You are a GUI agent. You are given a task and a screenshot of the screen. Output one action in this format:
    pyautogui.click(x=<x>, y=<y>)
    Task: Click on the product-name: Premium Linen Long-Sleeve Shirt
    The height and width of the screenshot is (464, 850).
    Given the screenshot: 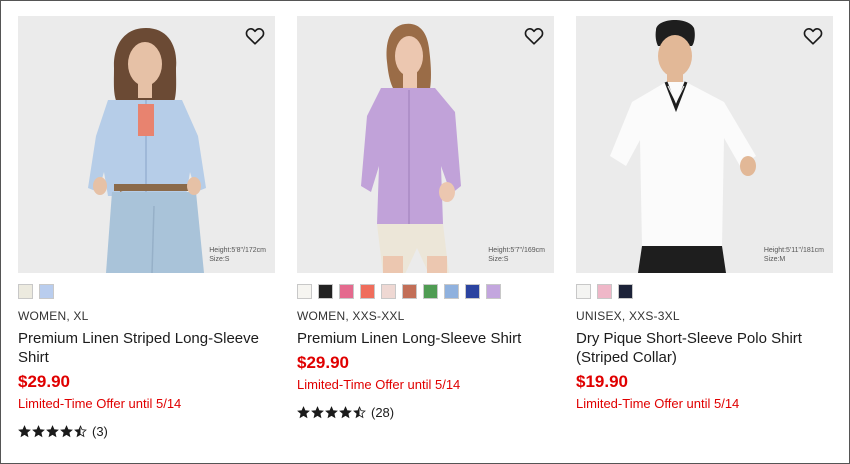 What is the action you would take?
    pyautogui.click(x=425, y=338)
    